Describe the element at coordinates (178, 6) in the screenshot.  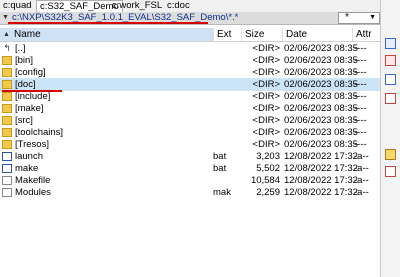
I see `tab-doc: c:doc` at that location.